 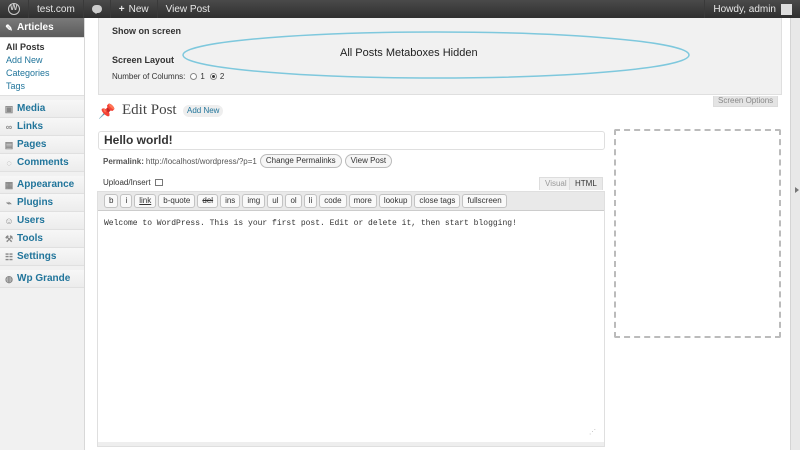 I want to click on qt-fullscreen-button: fullscreen, so click(x=484, y=201).